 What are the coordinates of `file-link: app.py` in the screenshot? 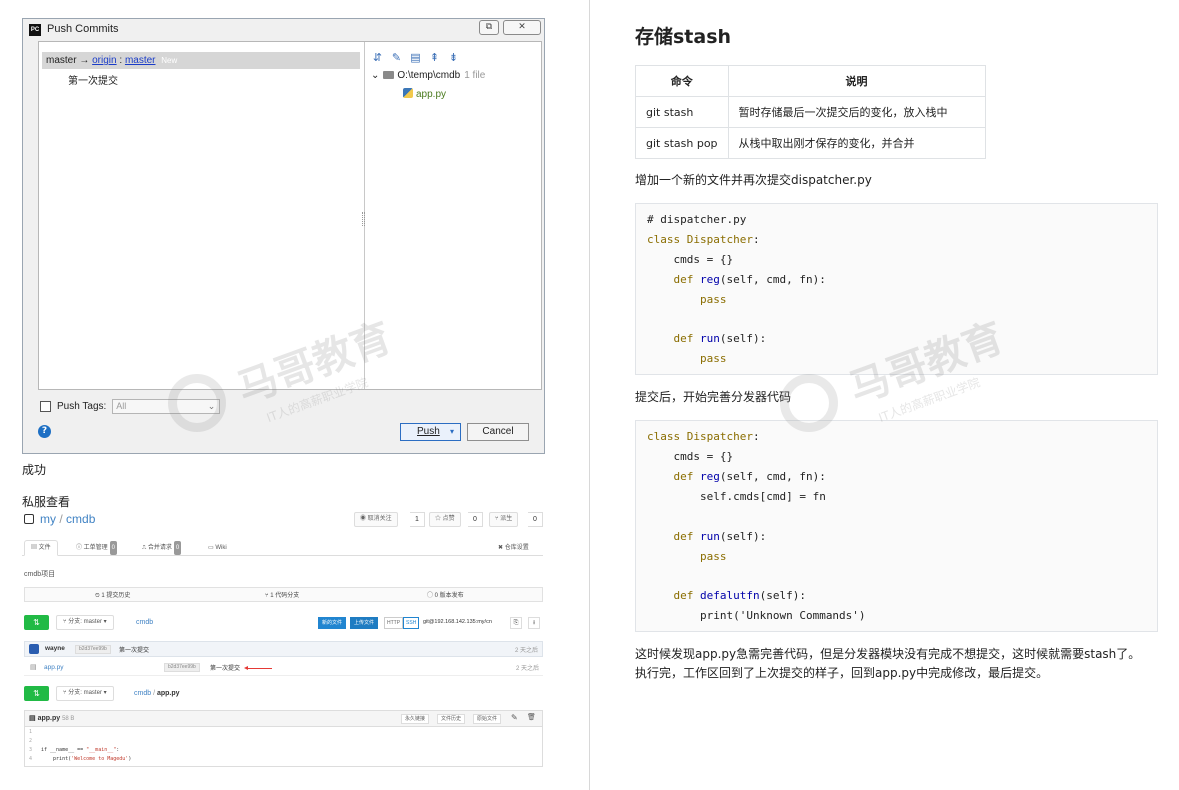 It's located at (54, 667).